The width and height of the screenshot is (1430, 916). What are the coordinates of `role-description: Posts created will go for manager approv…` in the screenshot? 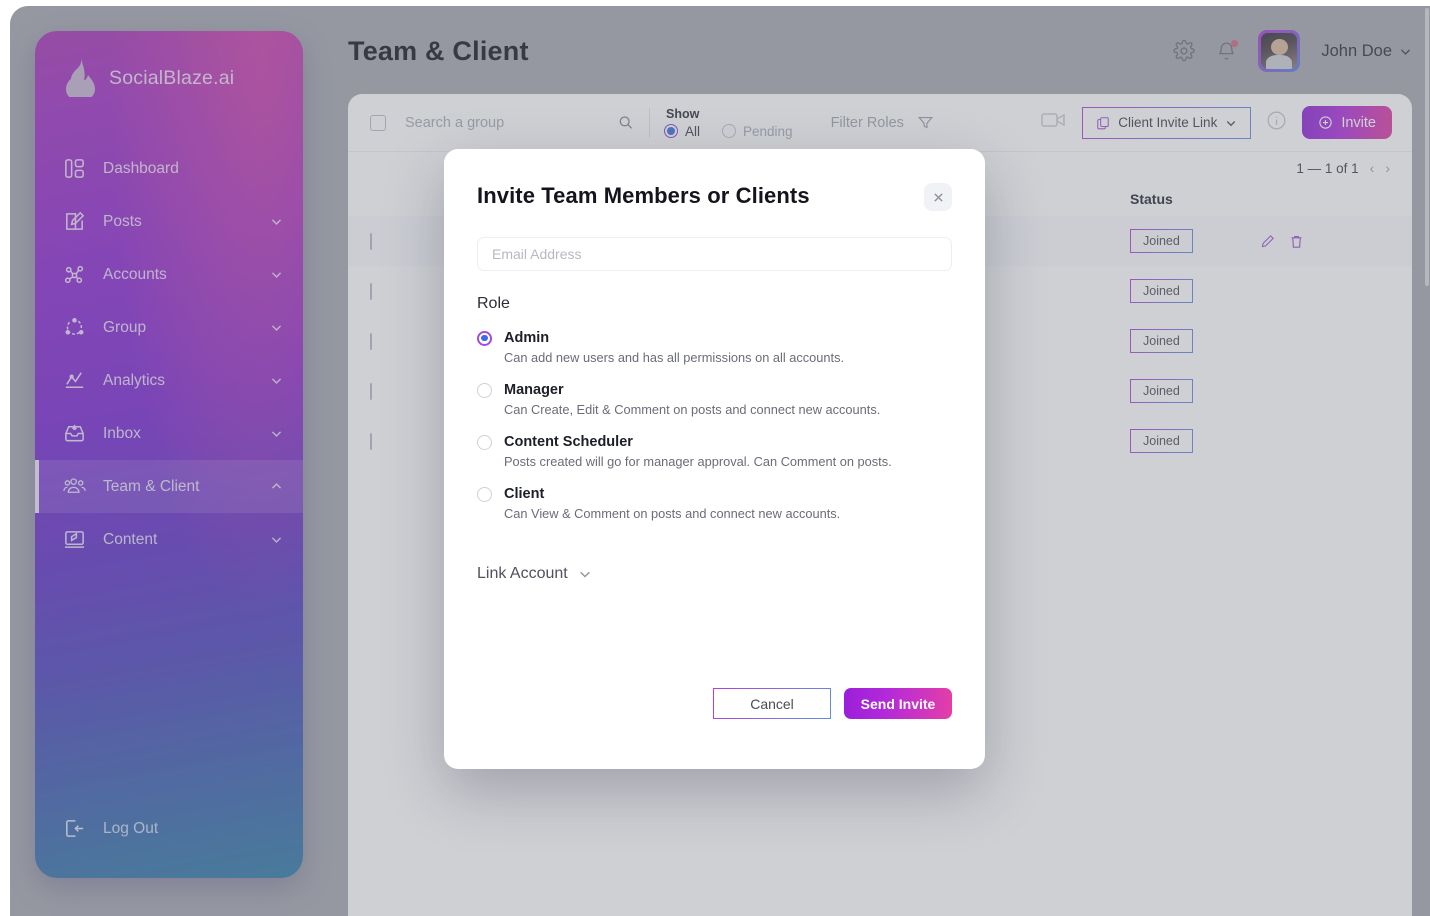 It's located at (698, 461).